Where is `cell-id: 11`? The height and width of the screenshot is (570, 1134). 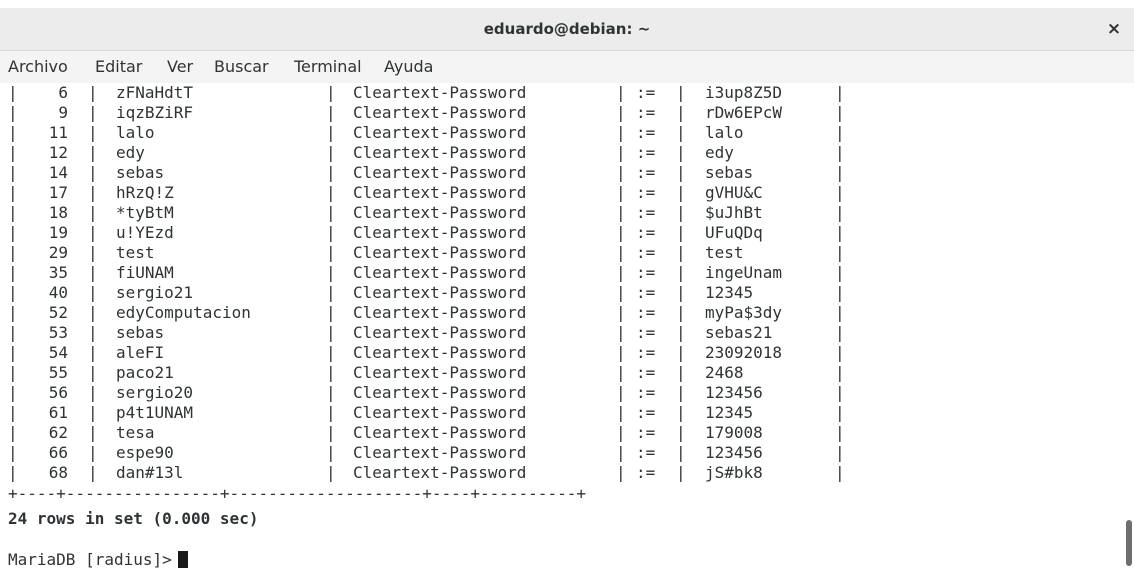 cell-id: 11 is located at coordinates (58, 132).